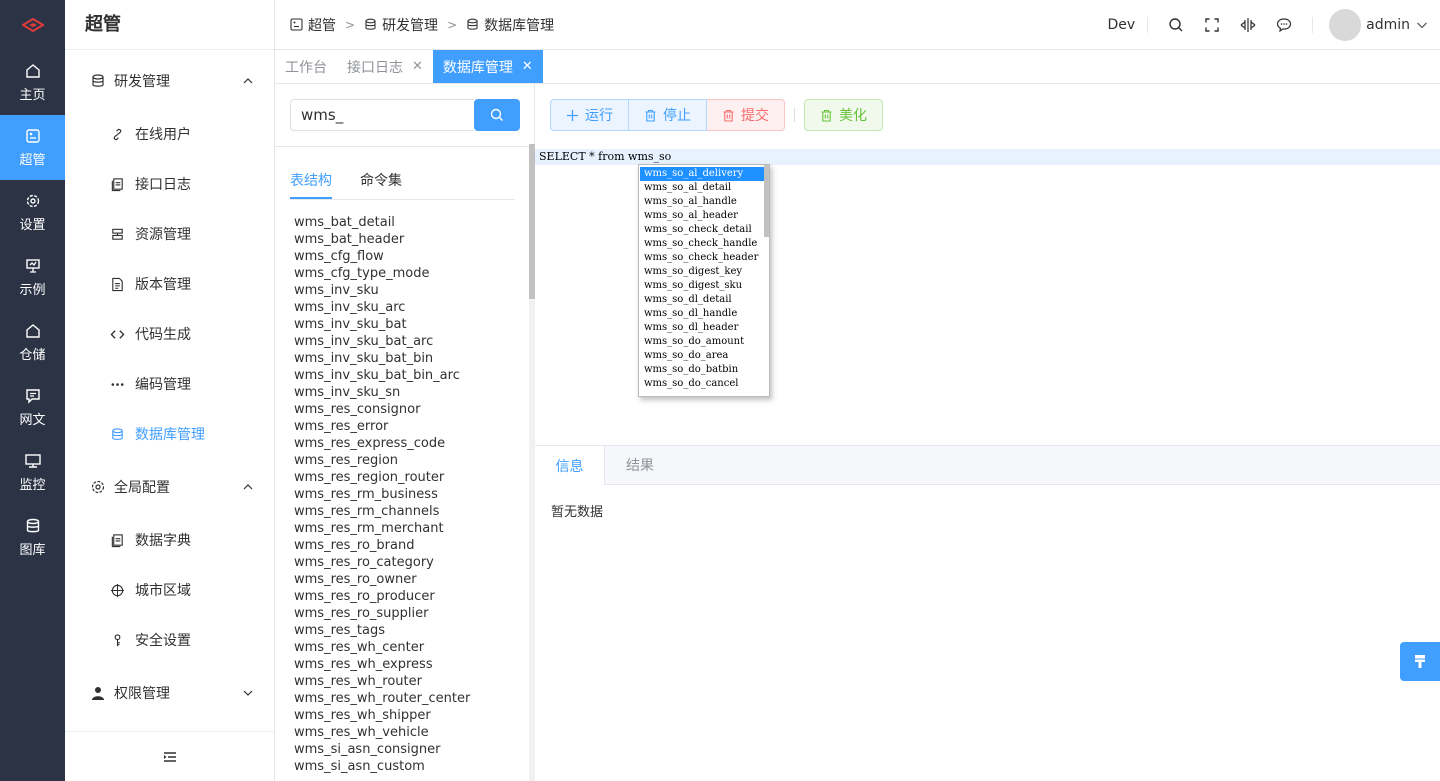 The height and width of the screenshot is (781, 1440). Describe the element at coordinates (169, 590) in the screenshot. I see `menu-item-regions: 城市区域` at that location.